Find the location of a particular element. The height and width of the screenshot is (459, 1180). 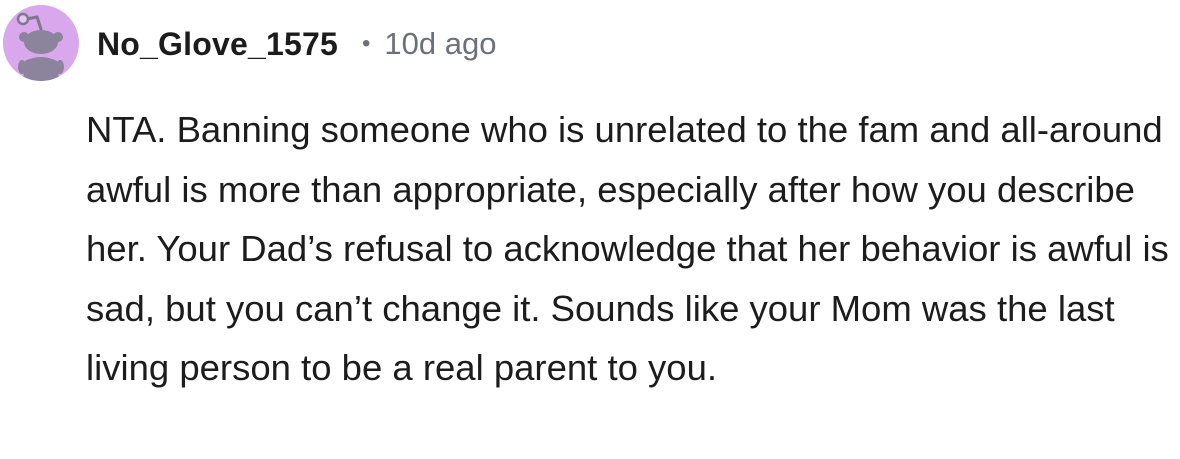

avatar is located at coordinates (41, 43).